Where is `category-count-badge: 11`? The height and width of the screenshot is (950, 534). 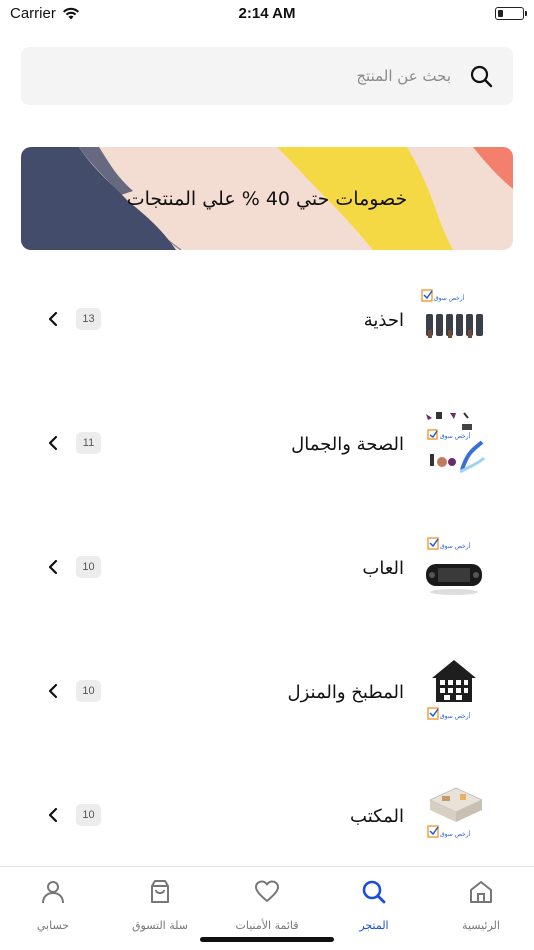 category-count-badge: 11 is located at coordinates (88, 443).